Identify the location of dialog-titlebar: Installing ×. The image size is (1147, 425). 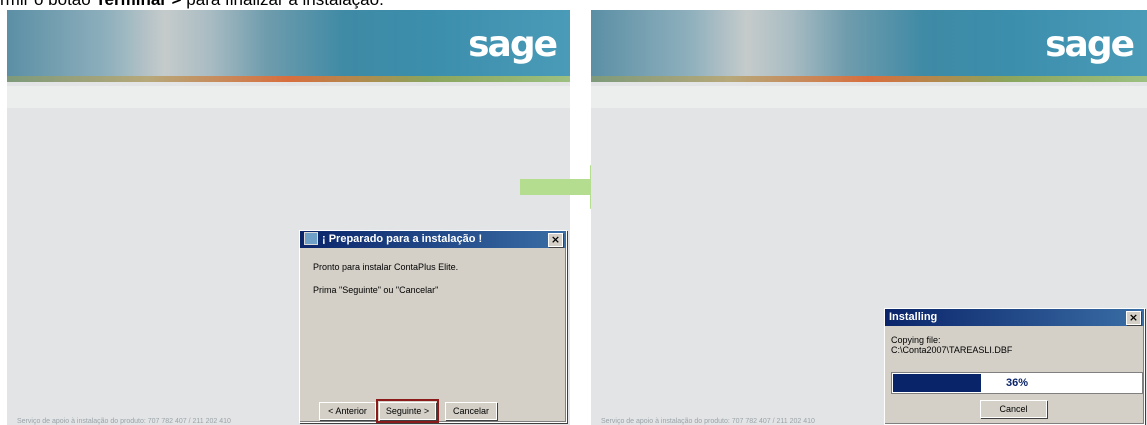
(1014, 317).